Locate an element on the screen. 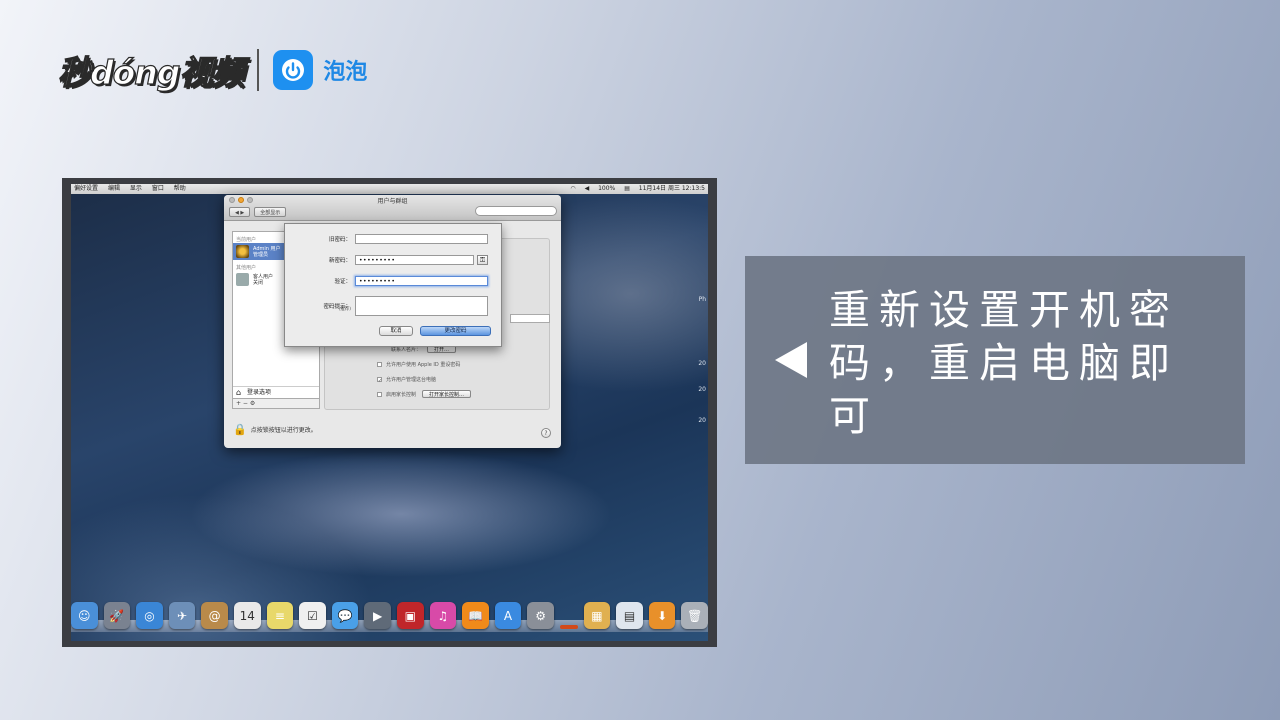 The height and width of the screenshot is (720, 1280). dock: ☺ 🚀 ◎ ✈ @14 ≡ ☑ 💬 ▶ ▣ ♫ 📖 A ⚙ ▦ ▤ ⬇ 🗑 is located at coordinates (389, 611).